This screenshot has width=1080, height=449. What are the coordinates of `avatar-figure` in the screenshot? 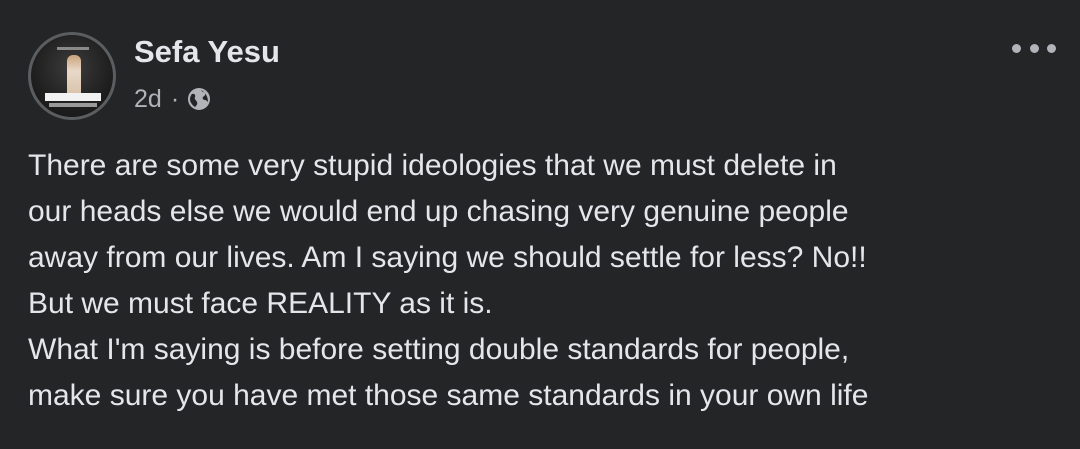 It's located at (74, 75).